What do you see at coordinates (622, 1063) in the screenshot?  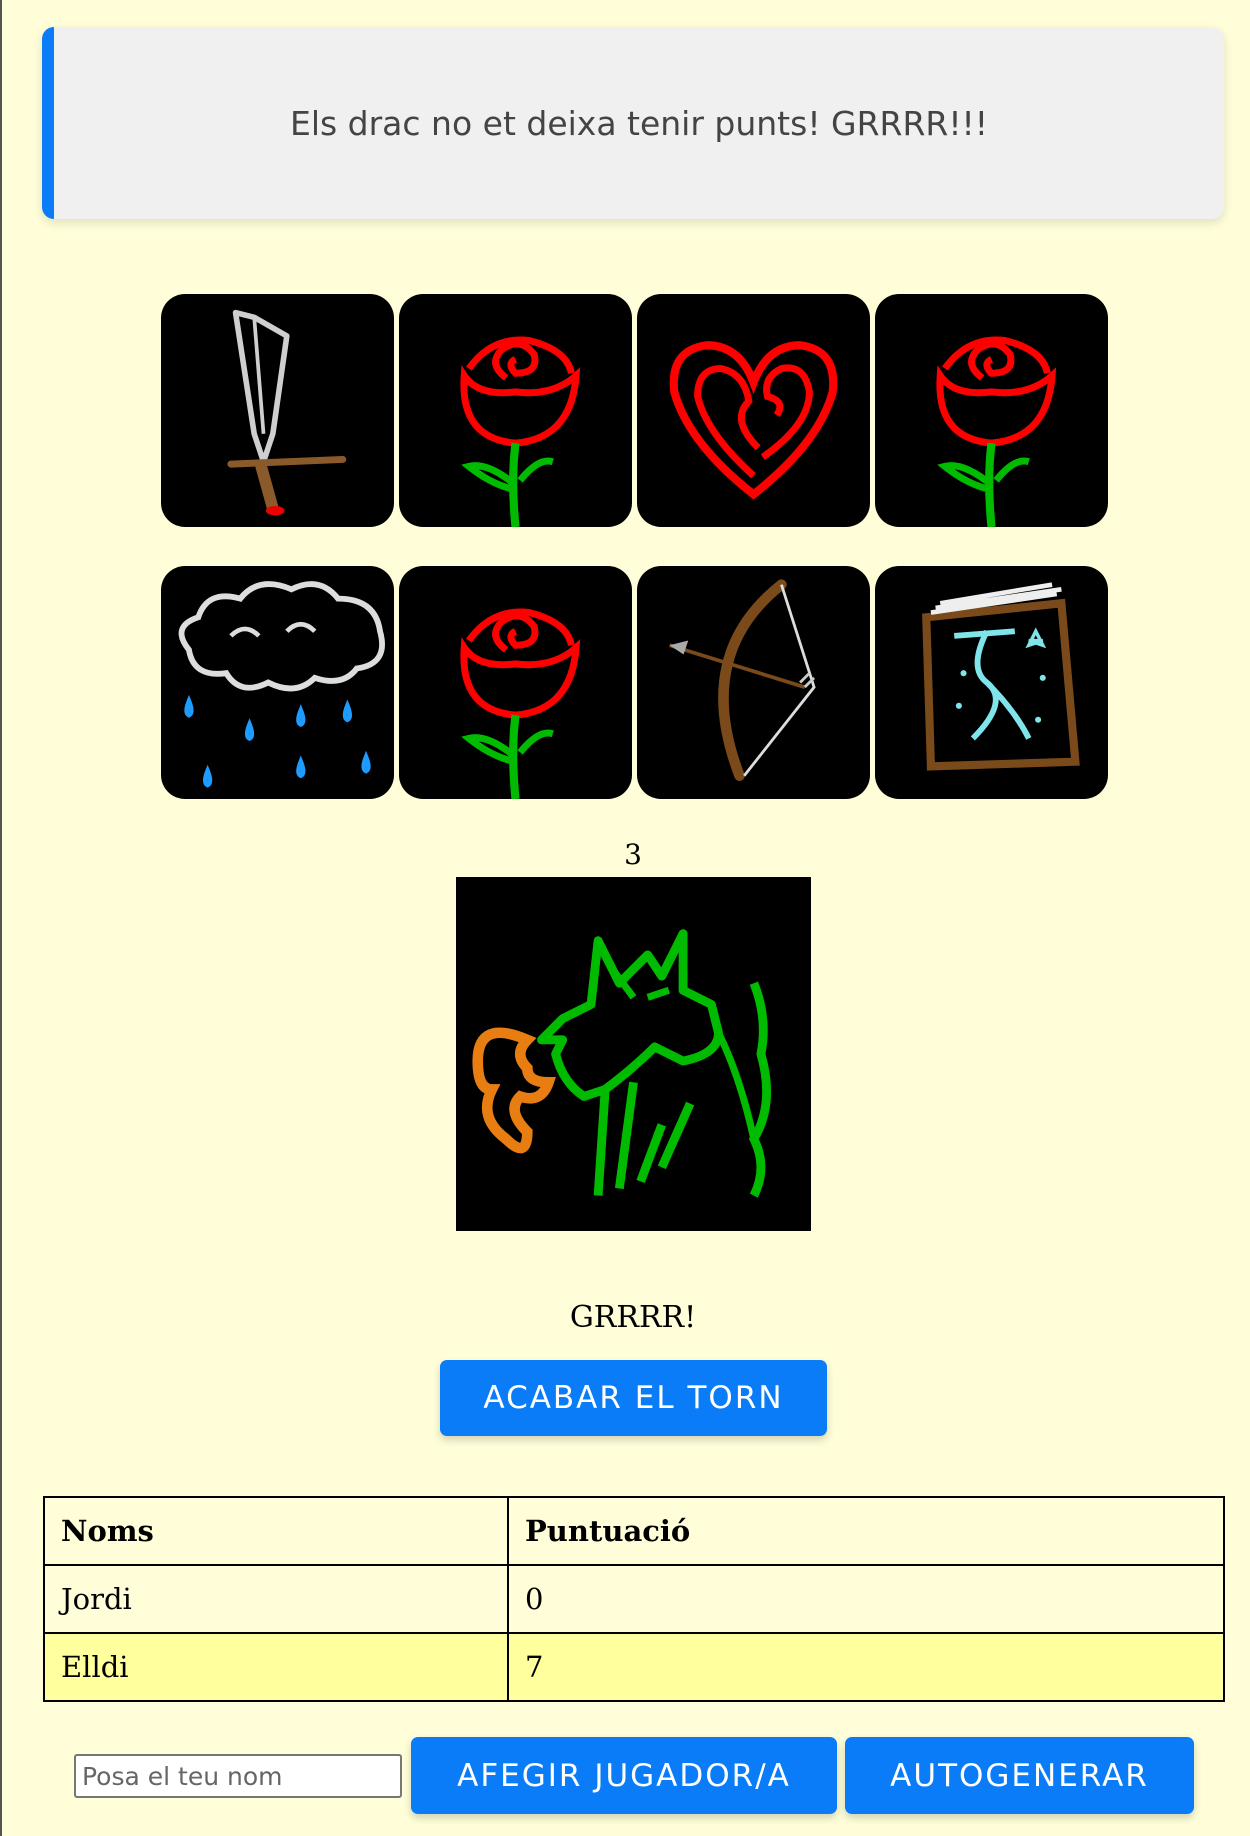 I see `dragon-icon` at bounding box center [622, 1063].